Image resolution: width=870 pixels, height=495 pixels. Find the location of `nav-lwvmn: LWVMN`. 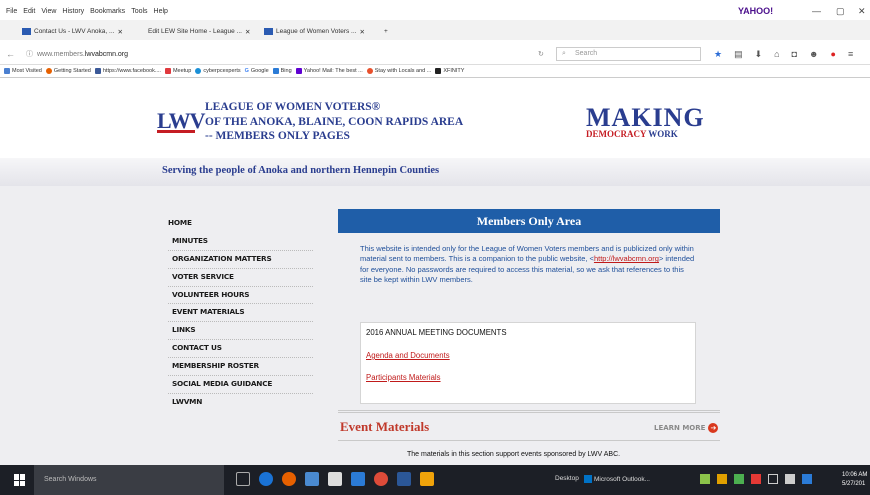

nav-lwvmn: LWVMN is located at coordinates (240, 403).